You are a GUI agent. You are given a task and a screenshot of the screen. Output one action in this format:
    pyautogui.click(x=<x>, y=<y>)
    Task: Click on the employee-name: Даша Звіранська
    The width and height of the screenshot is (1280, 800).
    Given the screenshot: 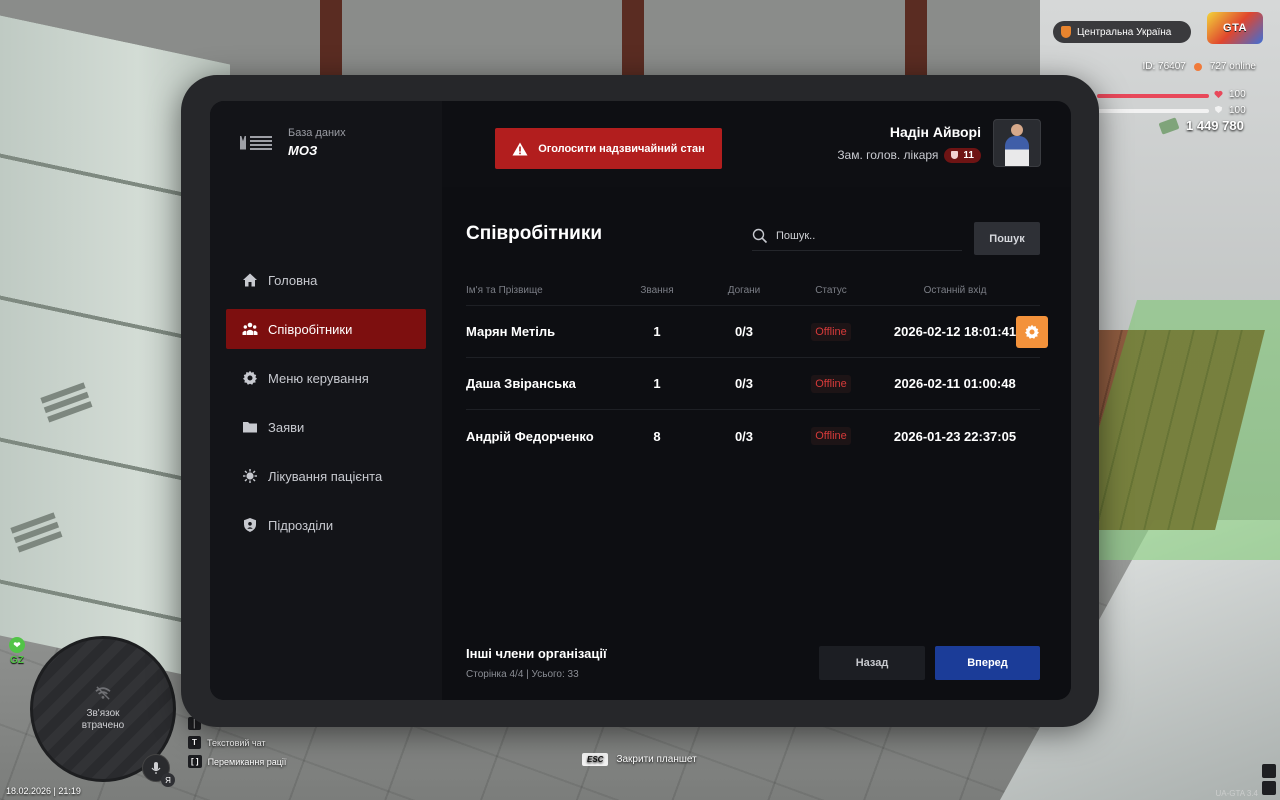 What is the action you would take?
    pyautogui.click(x=521, y=383)
    